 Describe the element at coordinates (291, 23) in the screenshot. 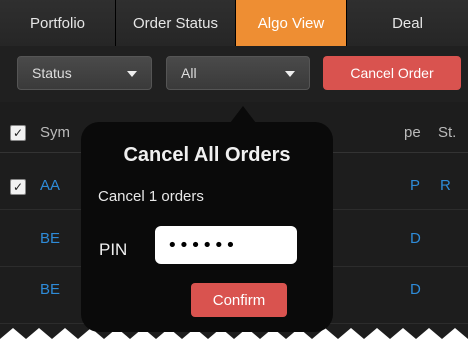

I see `tab-algo-view: Algo View` at that location.